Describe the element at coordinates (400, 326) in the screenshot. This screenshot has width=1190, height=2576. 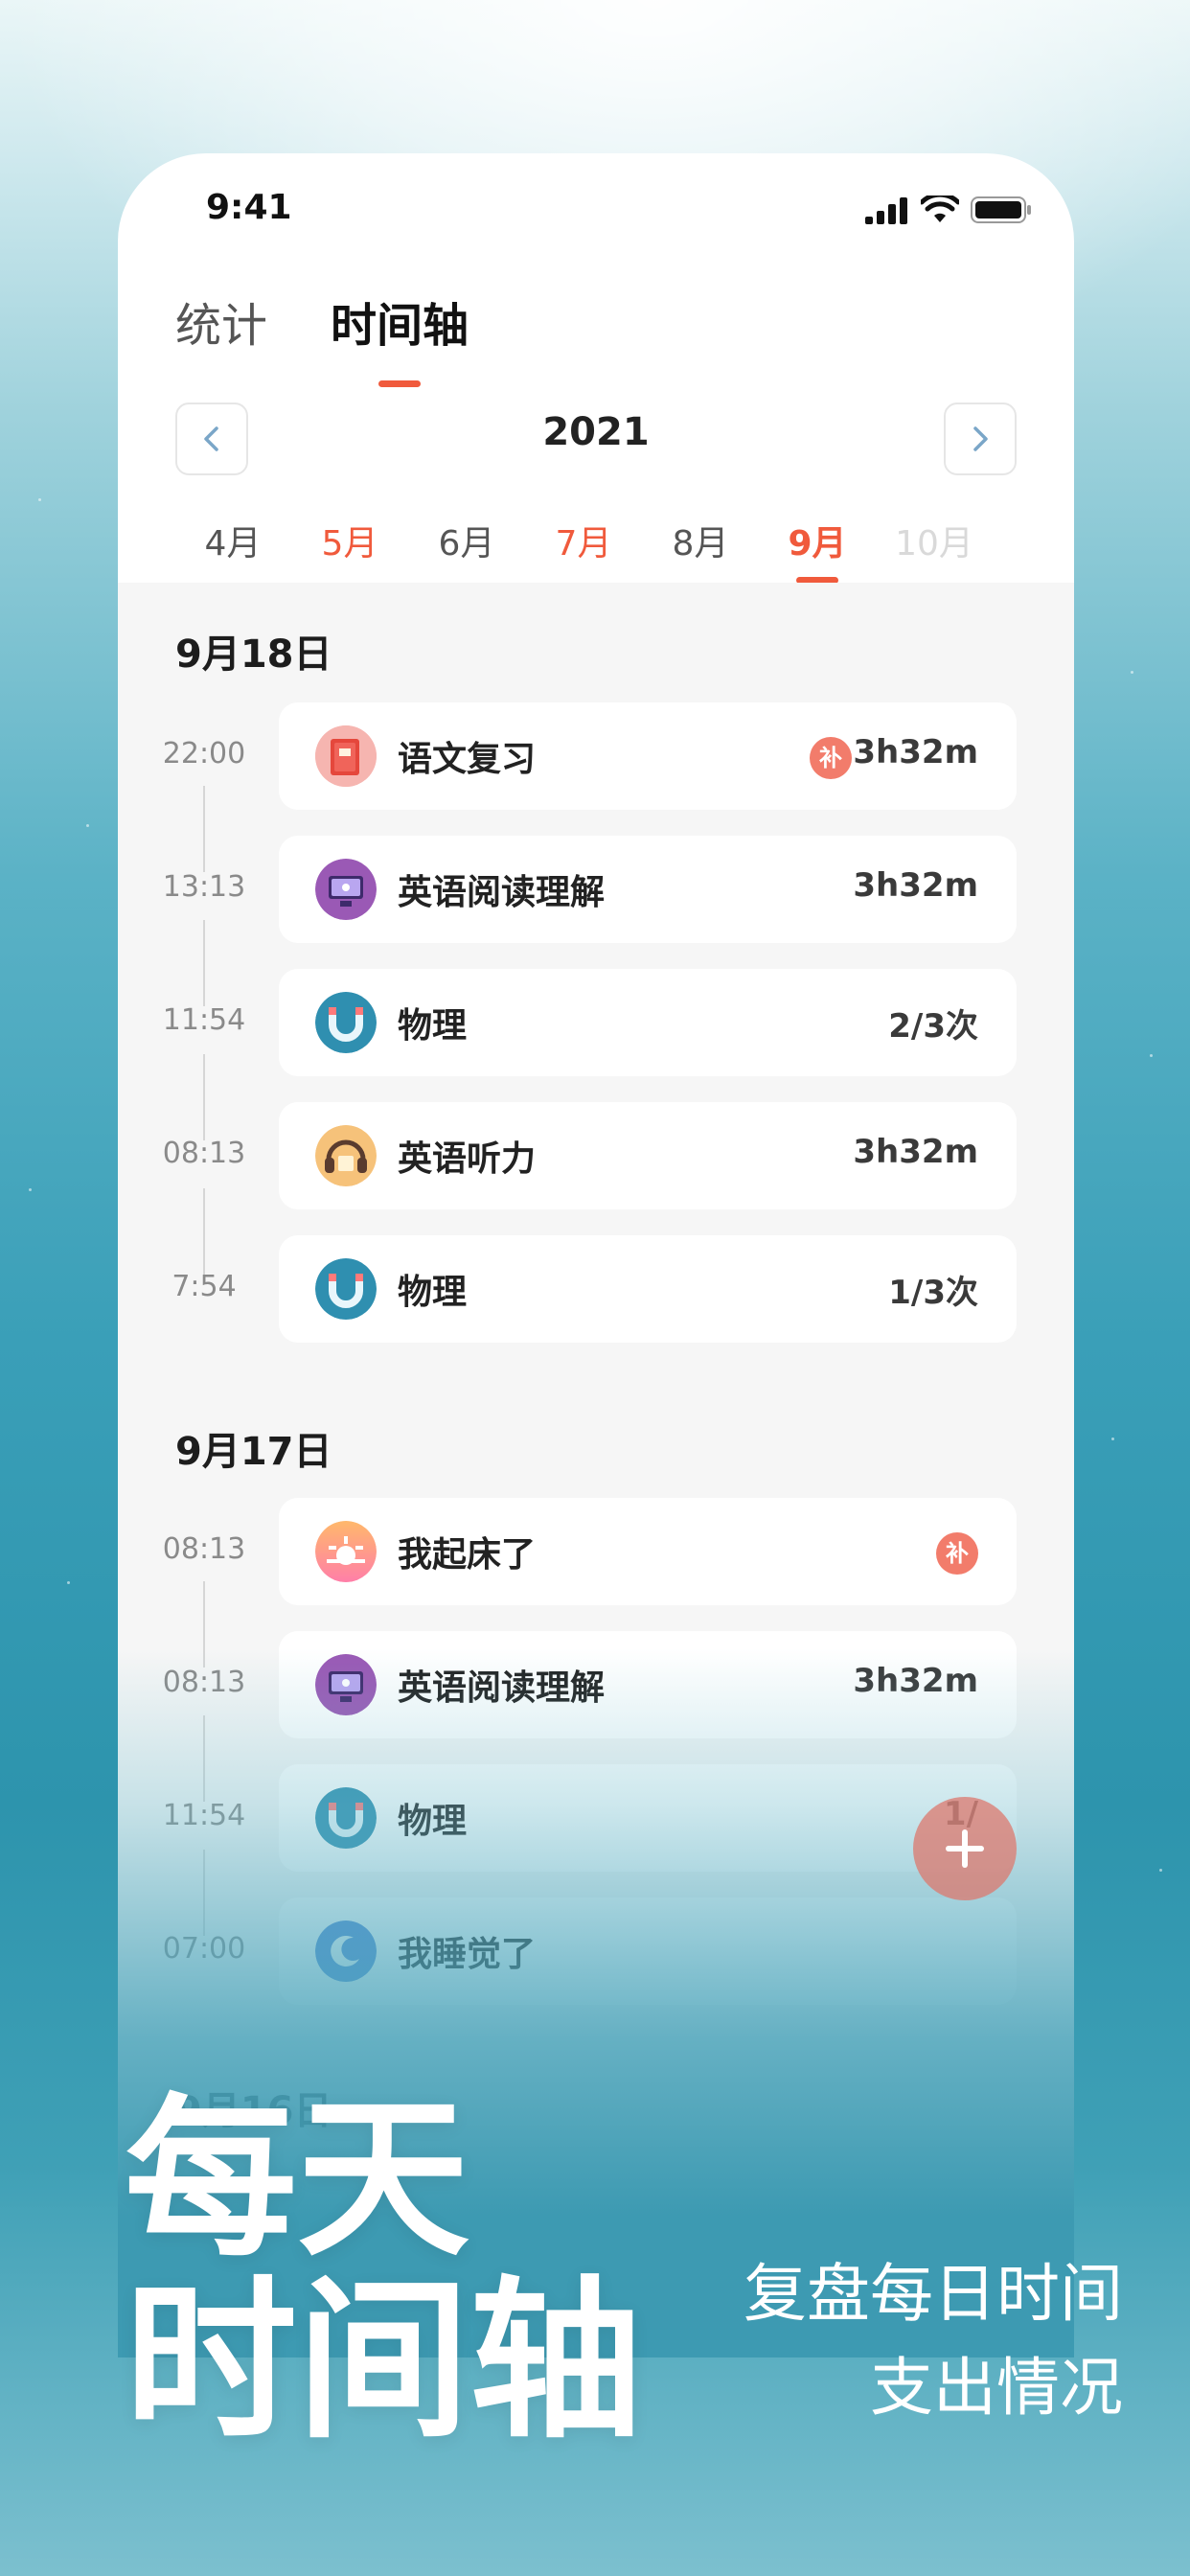
I see `tab-timeline-label: 时间轴` at that location.